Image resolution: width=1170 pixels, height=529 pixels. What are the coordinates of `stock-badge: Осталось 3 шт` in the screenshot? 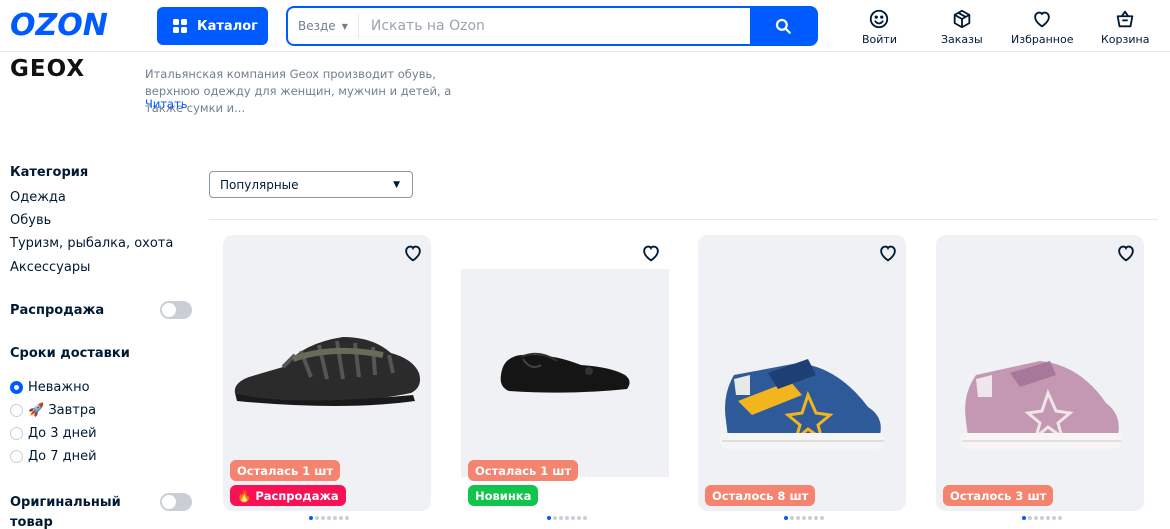 It's located at (998, 495).